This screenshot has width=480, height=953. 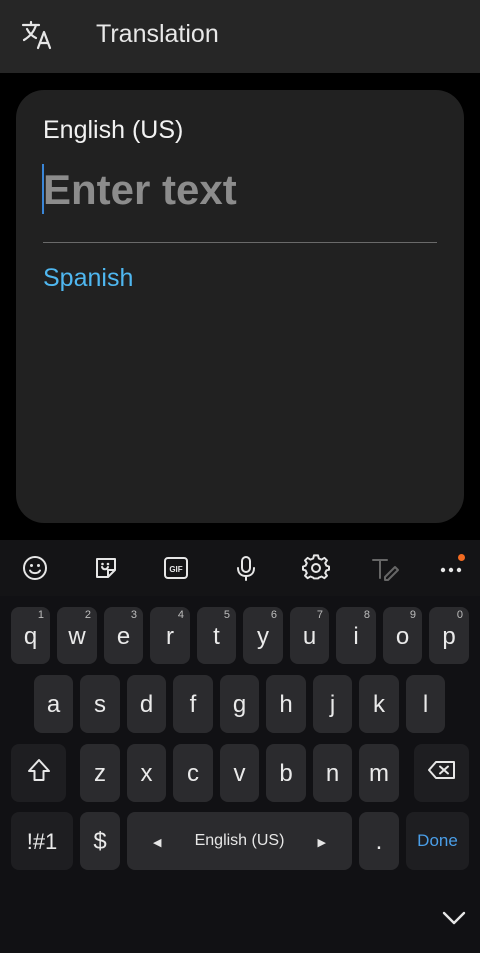 What do you see at coordinates (379, 773) in the screenshot?
I see `key-m: m` at bounding box center [379, 773].